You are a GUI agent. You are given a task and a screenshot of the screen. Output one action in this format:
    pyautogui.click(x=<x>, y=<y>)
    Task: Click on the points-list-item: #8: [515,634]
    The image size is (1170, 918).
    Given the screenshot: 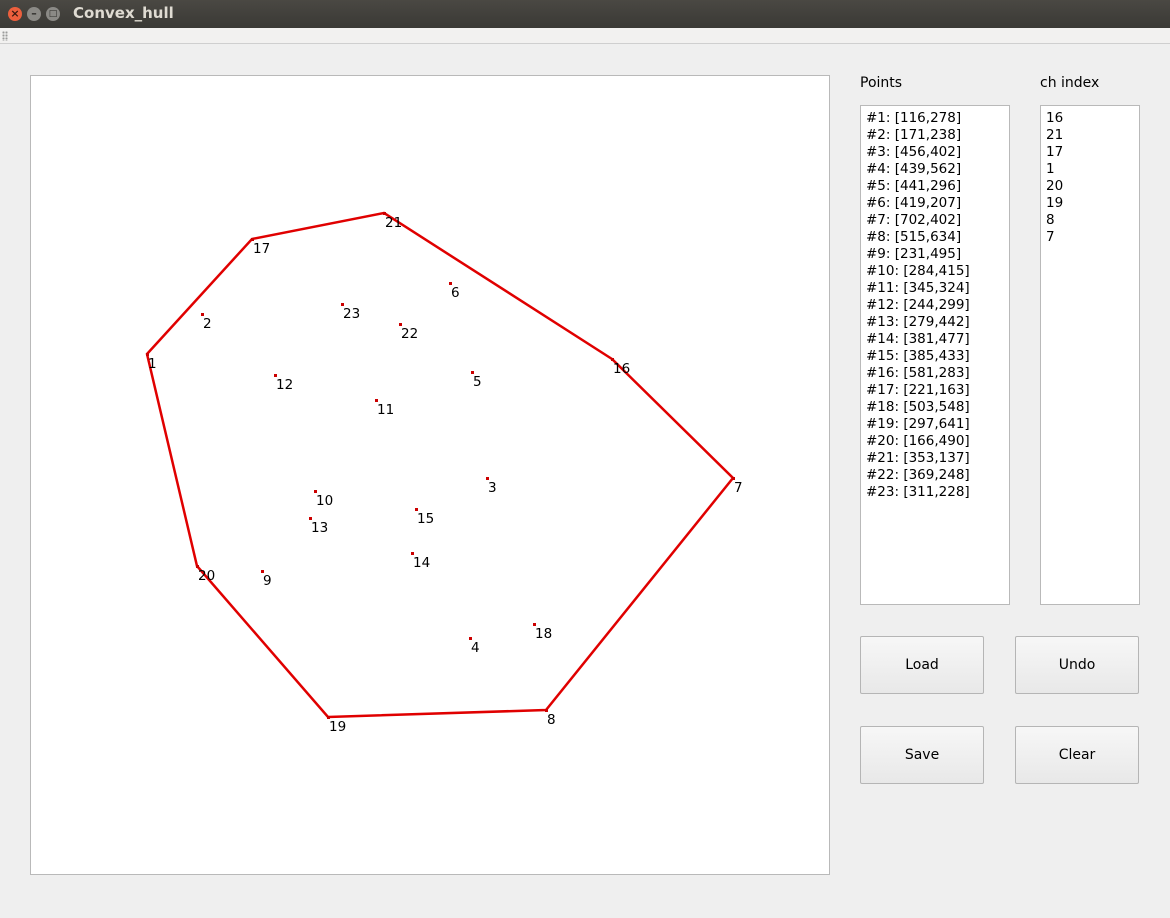 What is the action you would take?
    pyautogui.click(x=937, y=237)
    